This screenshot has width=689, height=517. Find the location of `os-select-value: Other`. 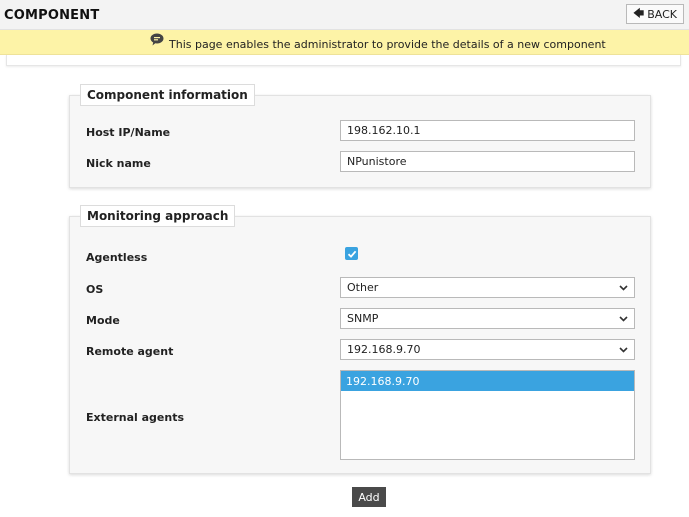

os-select-value: Other is located at coordinates (363, 287).